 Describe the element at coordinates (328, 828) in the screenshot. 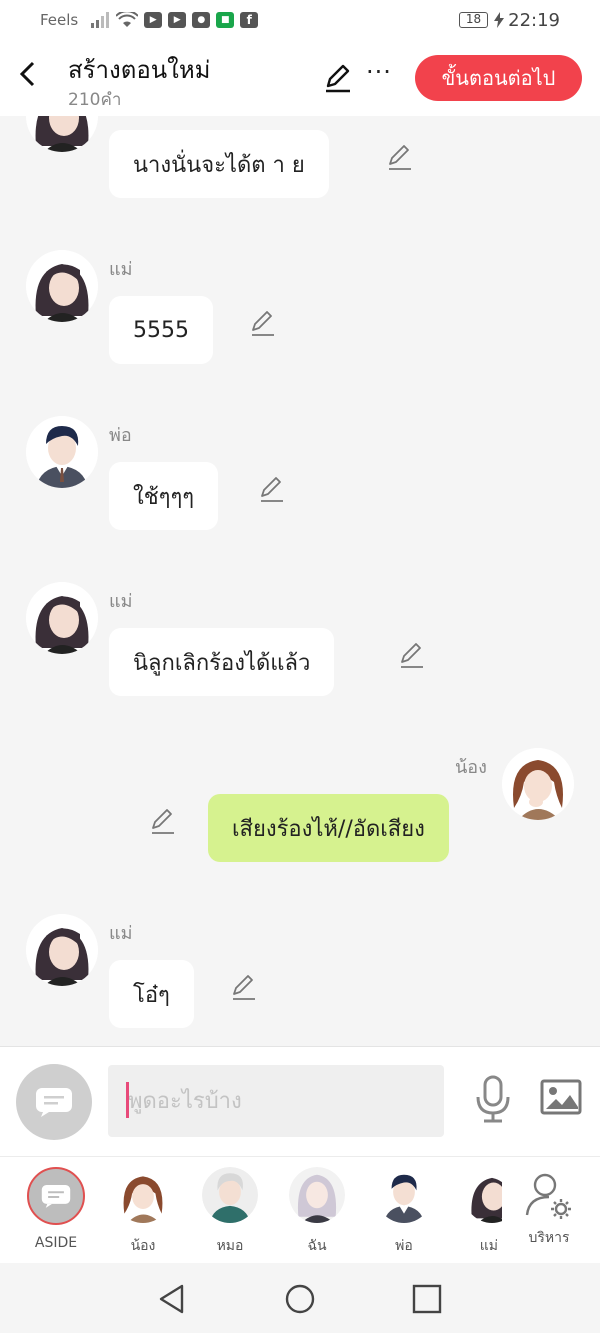

I see `message-bubble: เสียงร้องไห้//อัดเสียง` at that location.